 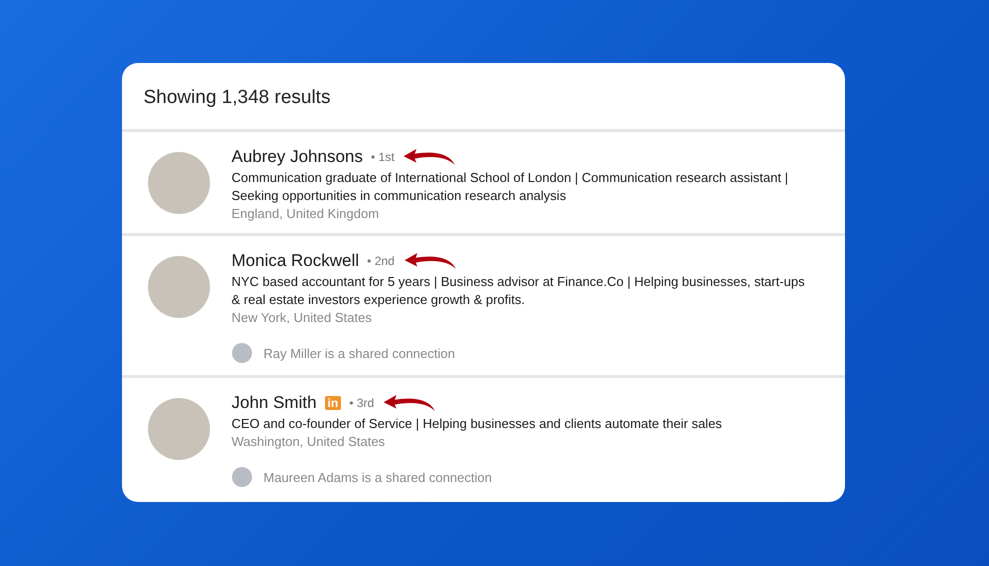 What do you see at coordinates (306, 213) in the screenshot?
I see `location-text: England, United Kingdom` at bounding box center [306, 213].